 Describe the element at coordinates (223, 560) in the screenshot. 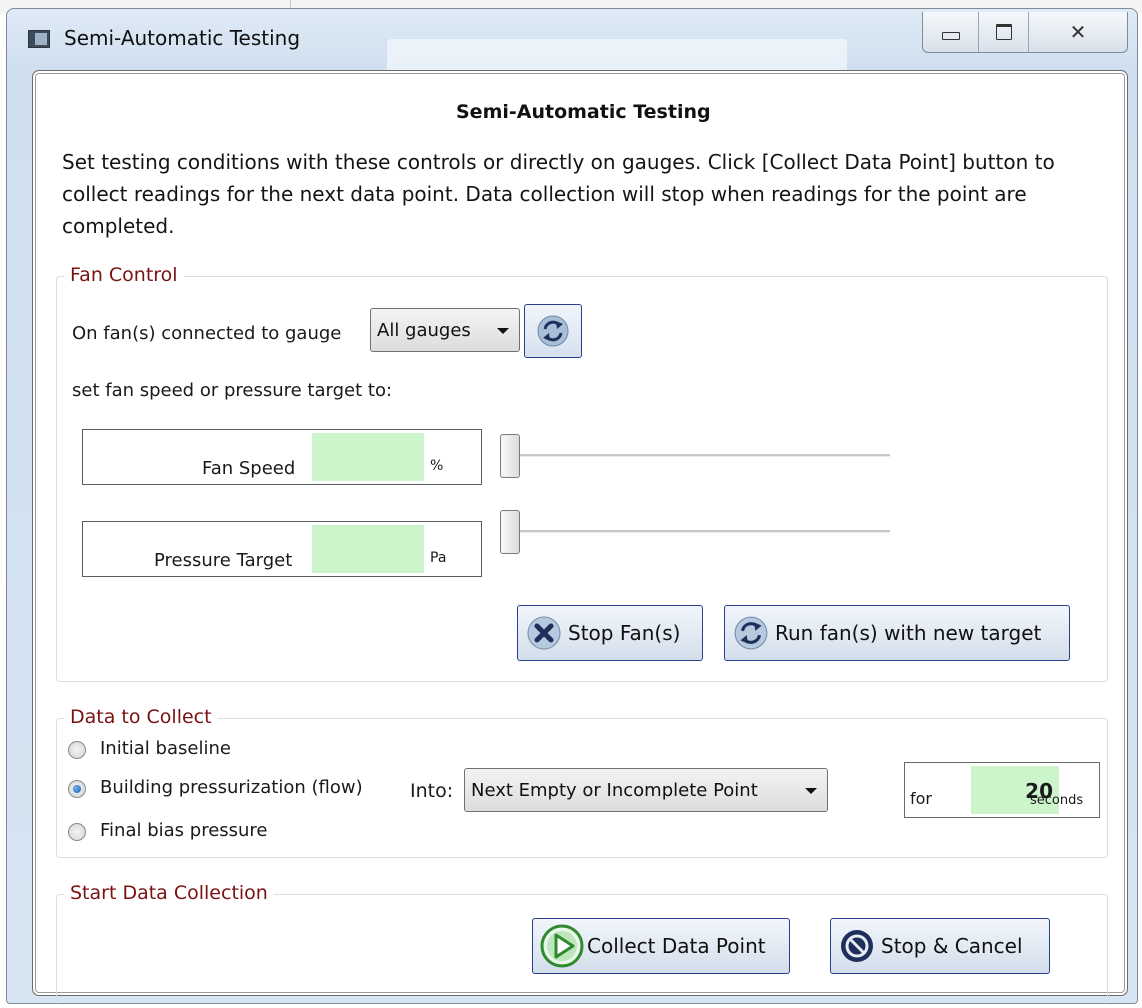

I see `pressure-target-label: Pressure Target` at that location.